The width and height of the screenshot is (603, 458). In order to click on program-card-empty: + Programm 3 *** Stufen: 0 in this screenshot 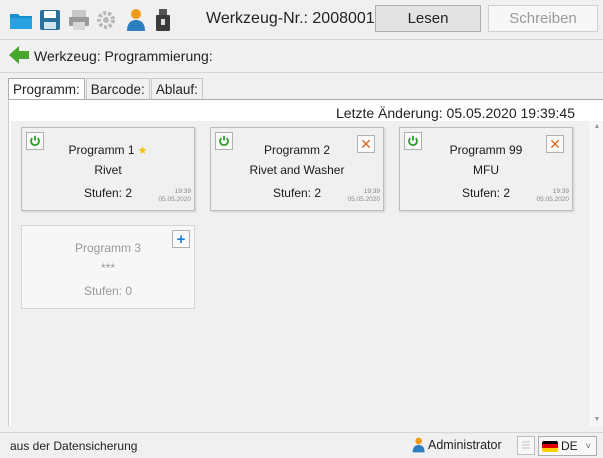, I will do `click(108, 267)`.